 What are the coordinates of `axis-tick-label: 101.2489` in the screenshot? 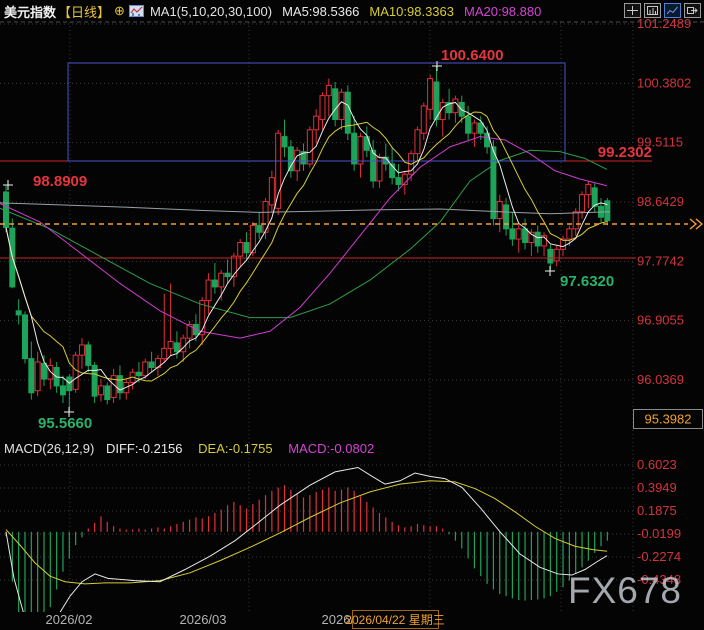 It's located at (664, 23).